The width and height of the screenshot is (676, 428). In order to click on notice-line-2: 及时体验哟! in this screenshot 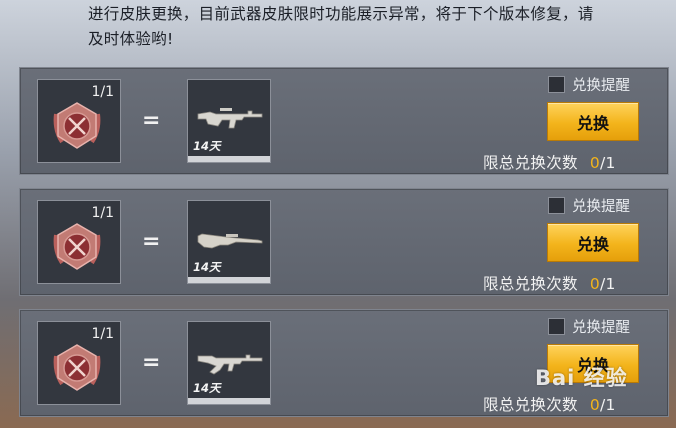, I will do `click(131, 39)`.